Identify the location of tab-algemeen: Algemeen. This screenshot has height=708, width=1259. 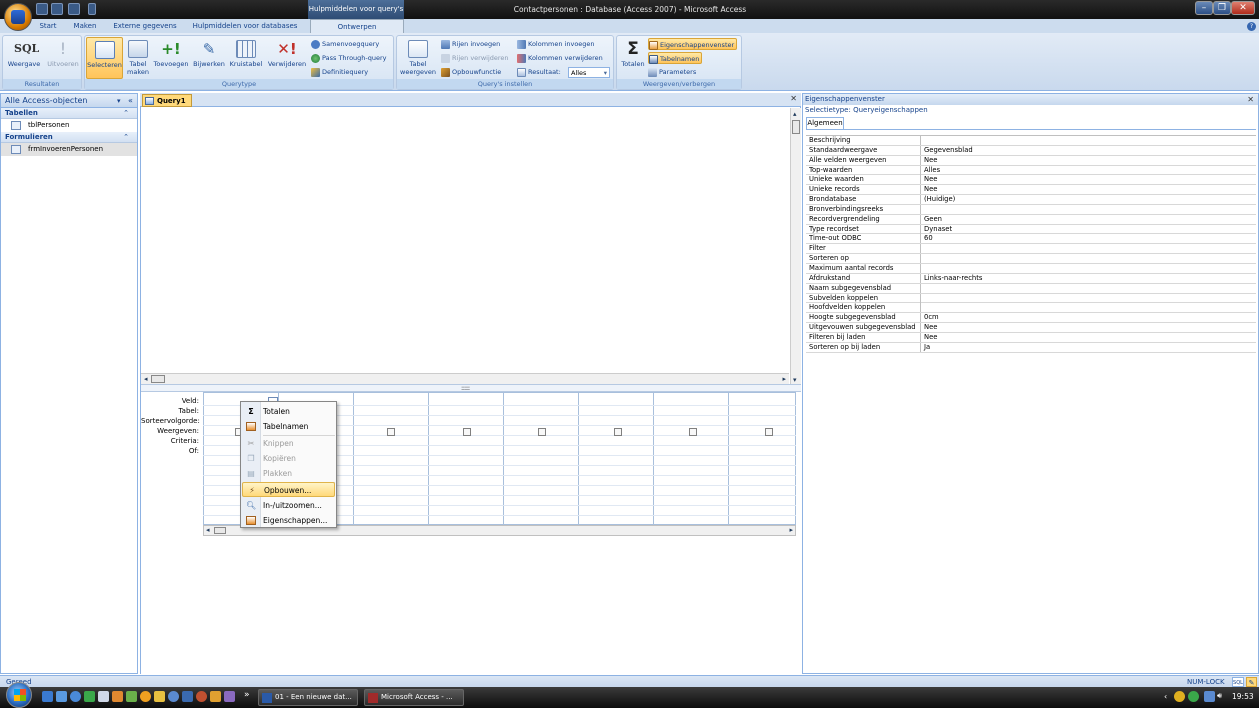
(825, 123).